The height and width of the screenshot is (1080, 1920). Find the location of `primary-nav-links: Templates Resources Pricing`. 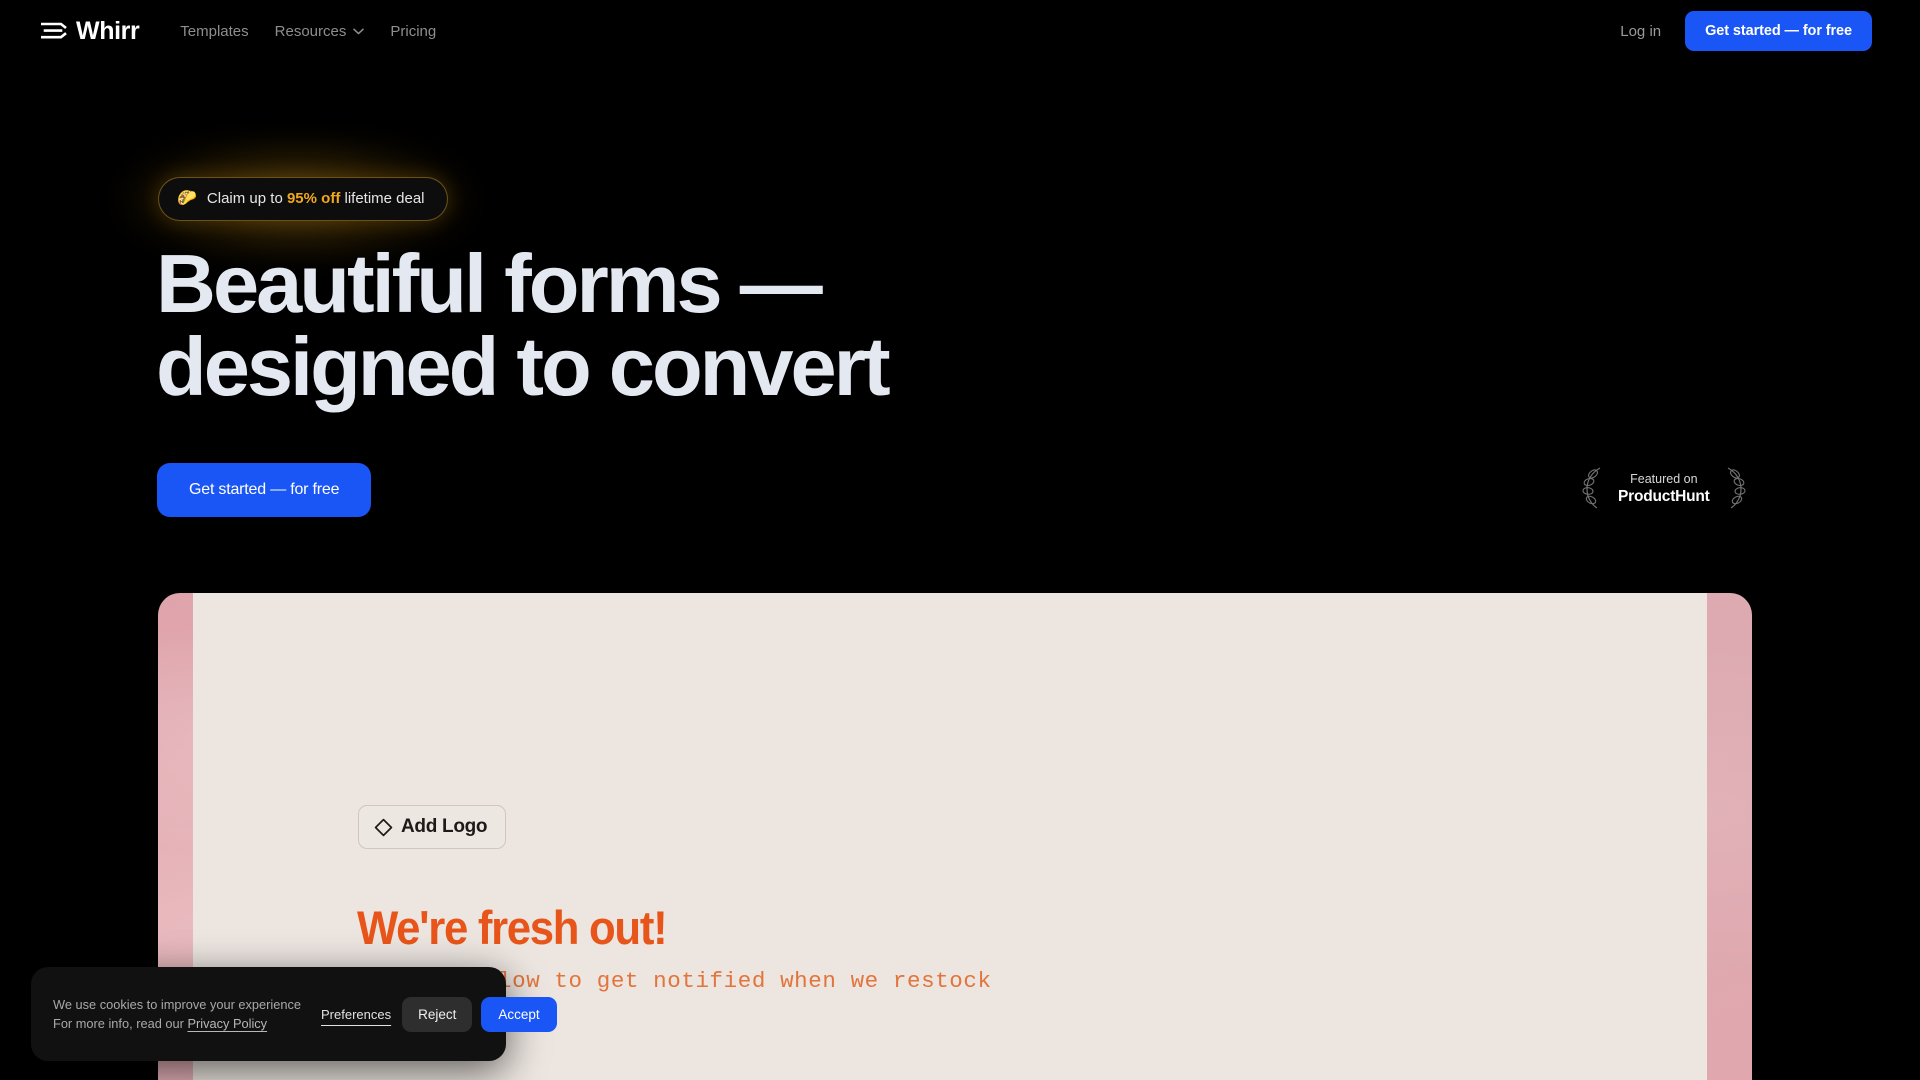

primary-nav-links: Templates Resources Pricing is located at coordinates (308, 31).